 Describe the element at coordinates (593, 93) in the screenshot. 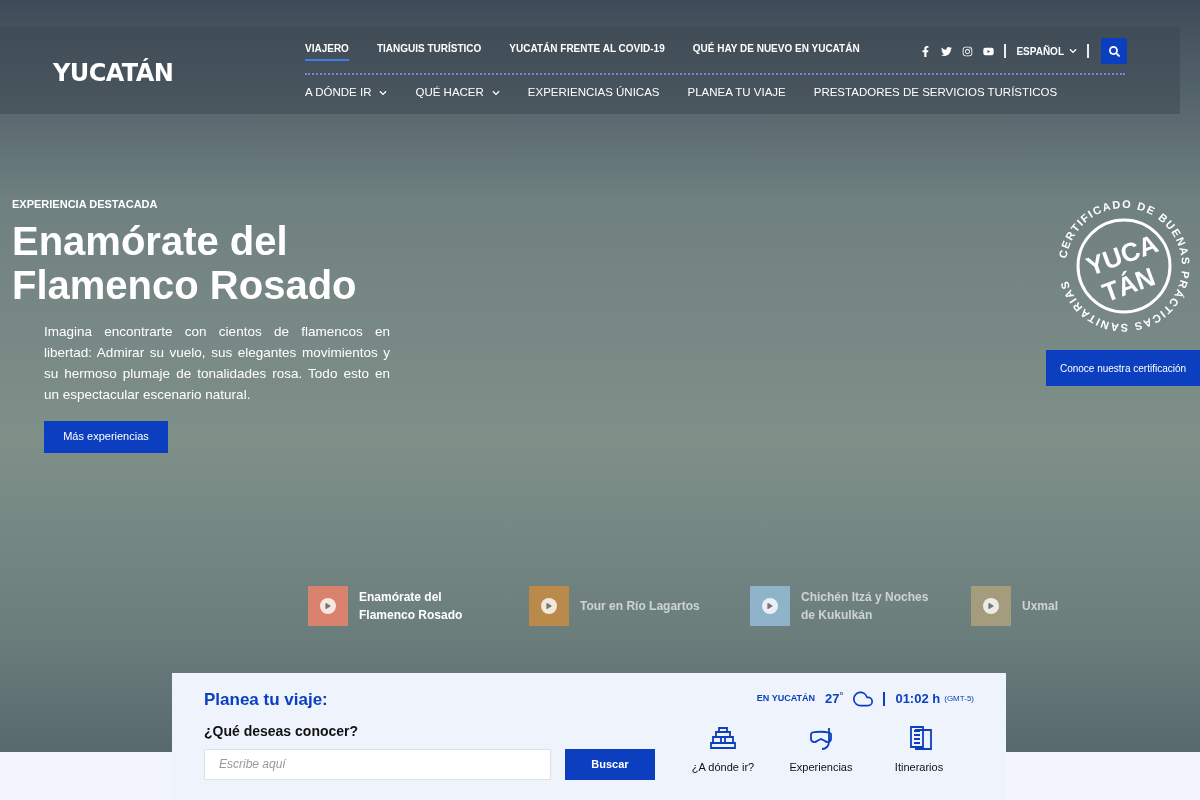

I see `main-nav-link: EXPERIENCIAS ÚNICAS` at that location.